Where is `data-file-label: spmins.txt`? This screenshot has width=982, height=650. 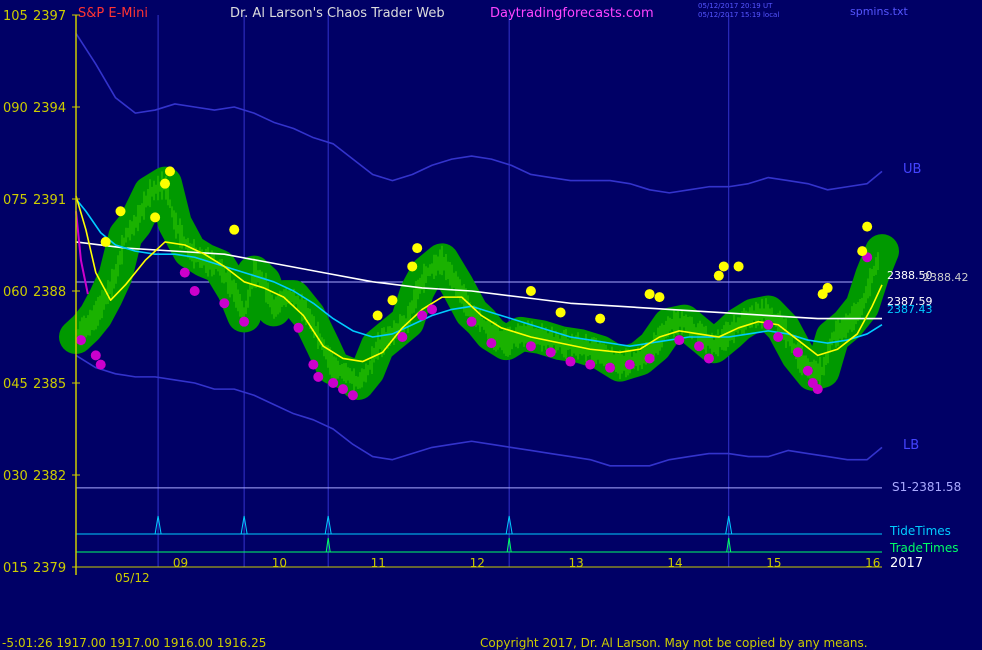 data-file-label: spmins.txt is located at coordinates (879, 11).